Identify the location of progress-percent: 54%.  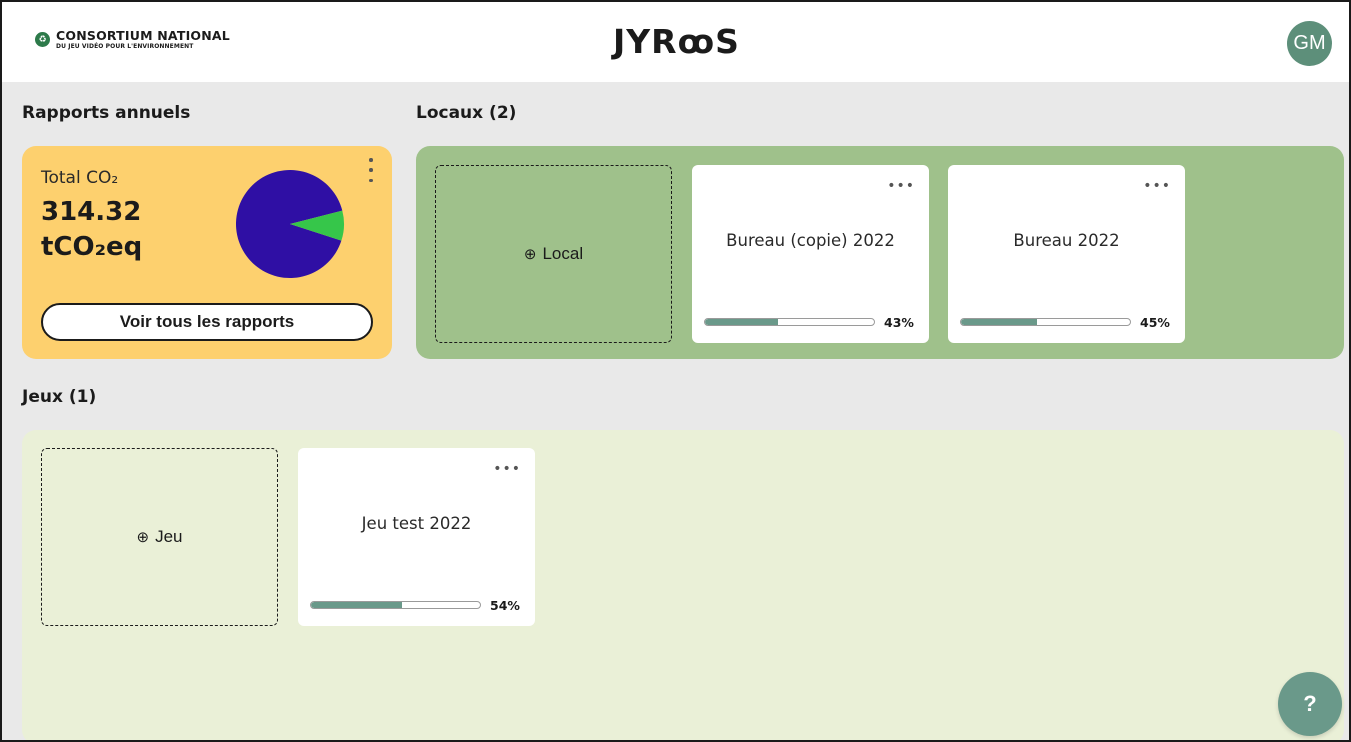
(505, 605).